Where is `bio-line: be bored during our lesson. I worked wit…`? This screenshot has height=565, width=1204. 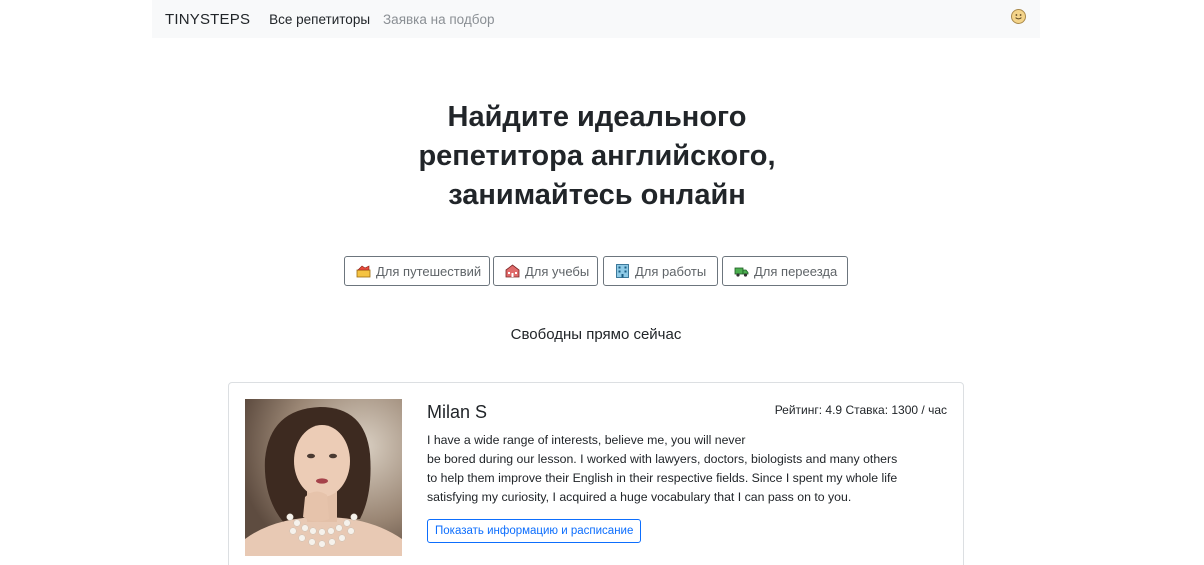
bio-line: be bored during our lesson. I worked wit… is located at coordinates (662, 459).